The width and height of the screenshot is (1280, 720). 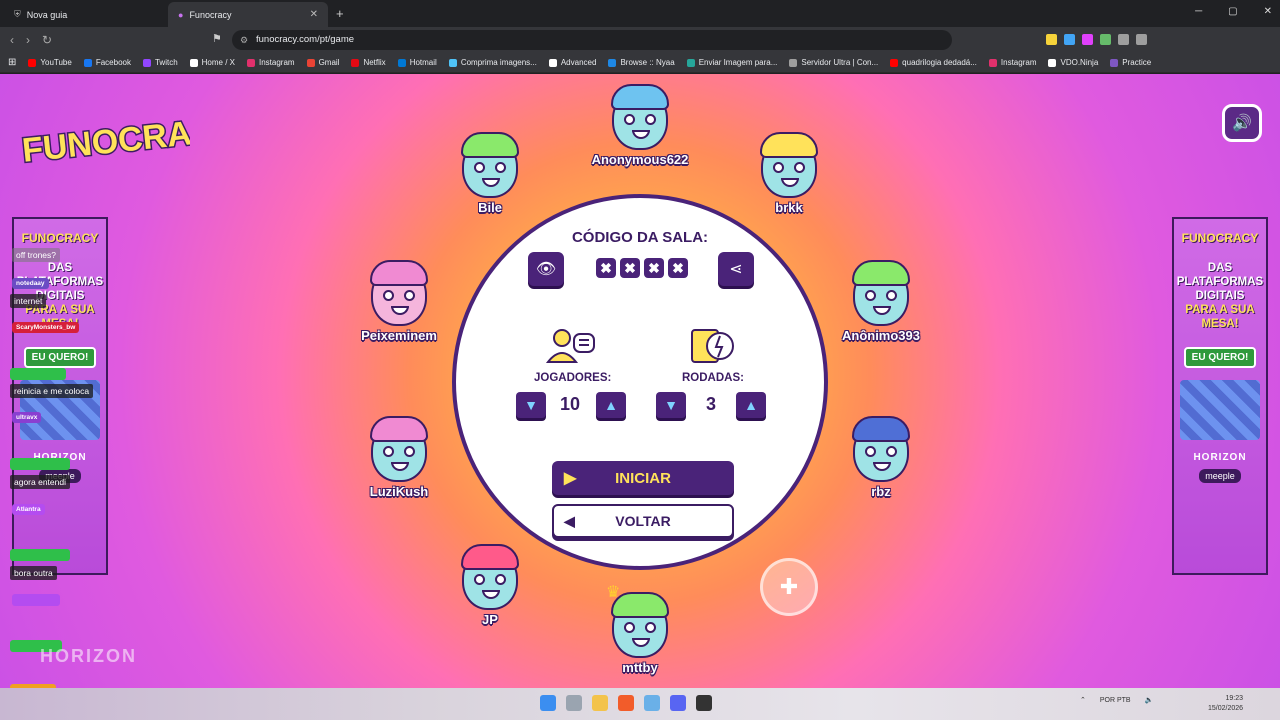 I want to click on search-icon, so click(x=574, y=703).